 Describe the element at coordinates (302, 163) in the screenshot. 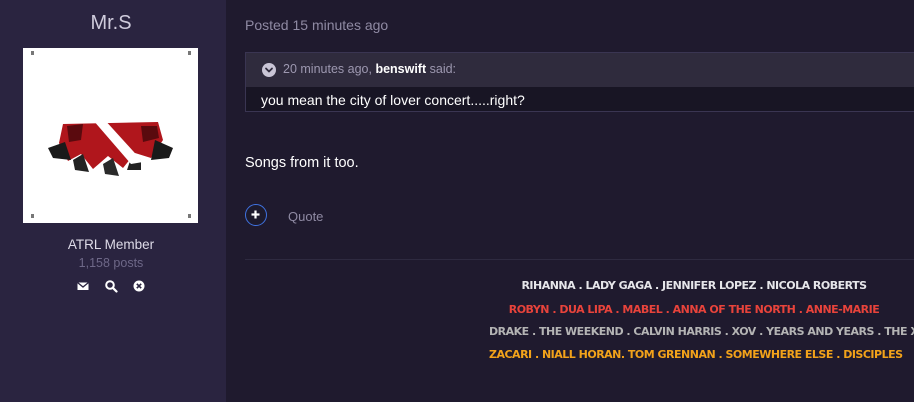

I see `post-body: Songs from it too.` at that location.